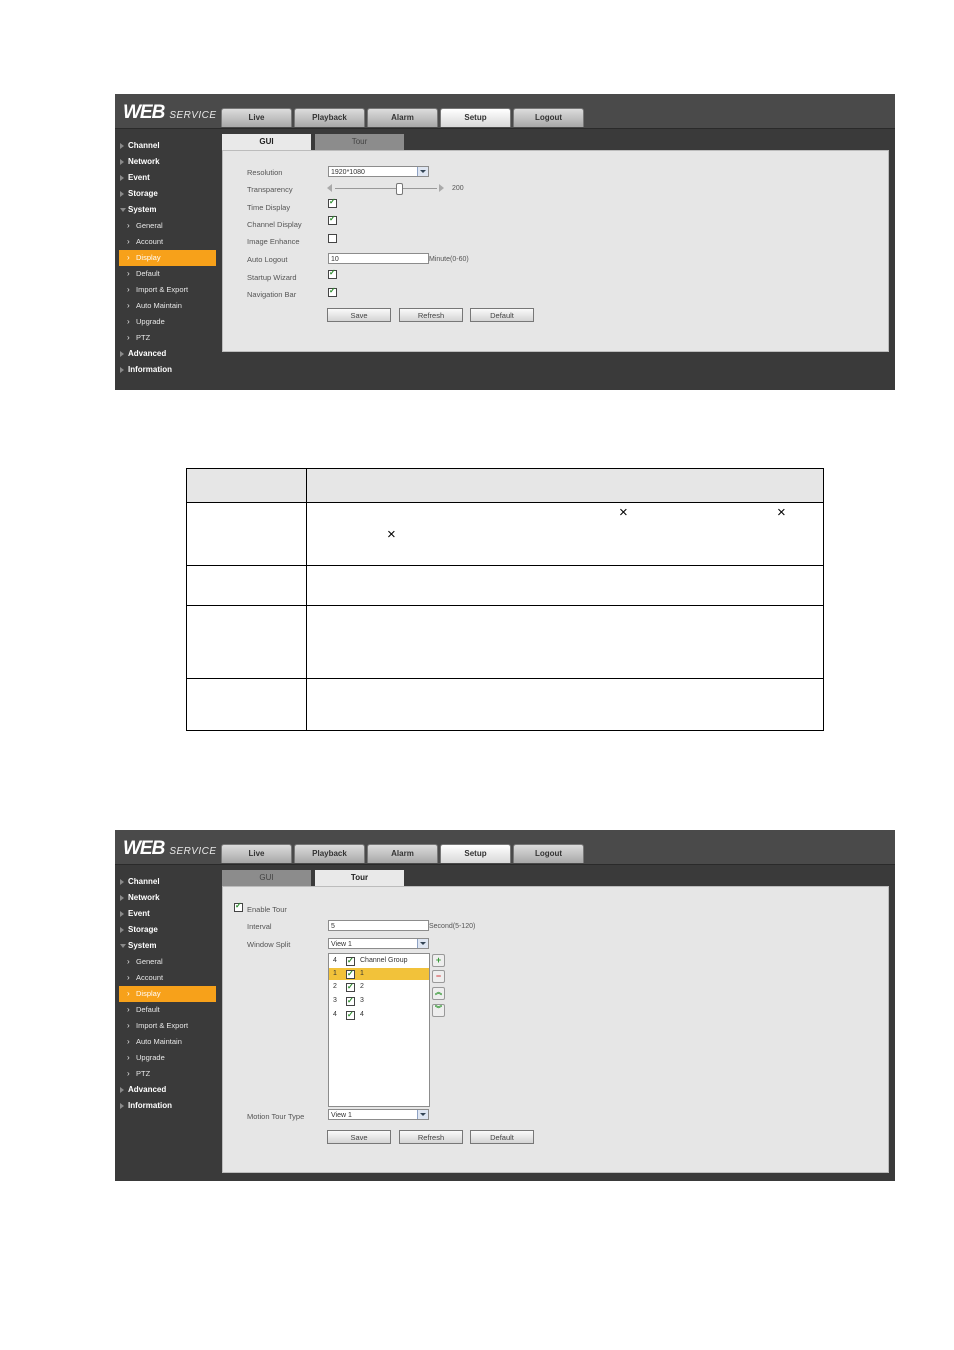 This screenshot has width=954, height=1350. Describe the element at coordinates (379, 987) in the screenshot. I see `list-item: 2 2` at that location.